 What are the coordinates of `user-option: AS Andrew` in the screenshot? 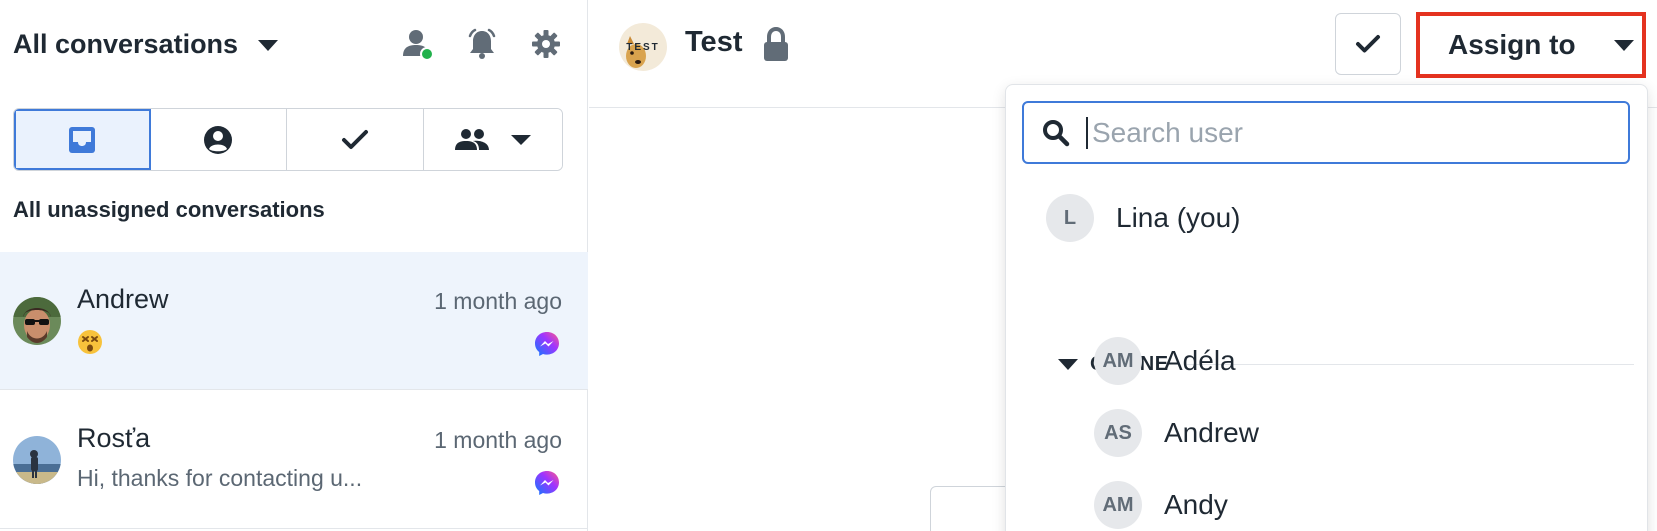 It's located at (1176, 433).